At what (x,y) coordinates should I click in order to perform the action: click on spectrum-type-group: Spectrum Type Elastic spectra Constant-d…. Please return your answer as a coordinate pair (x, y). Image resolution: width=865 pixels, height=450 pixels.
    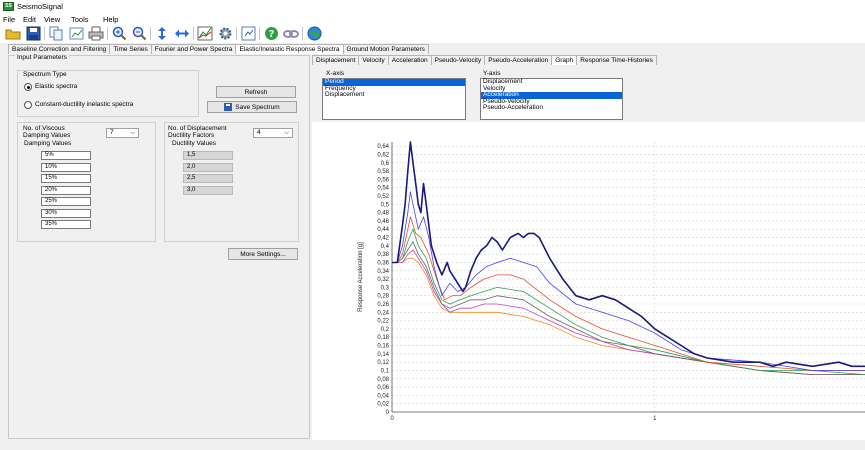
    Looking at the image, I should click on (108, 93).